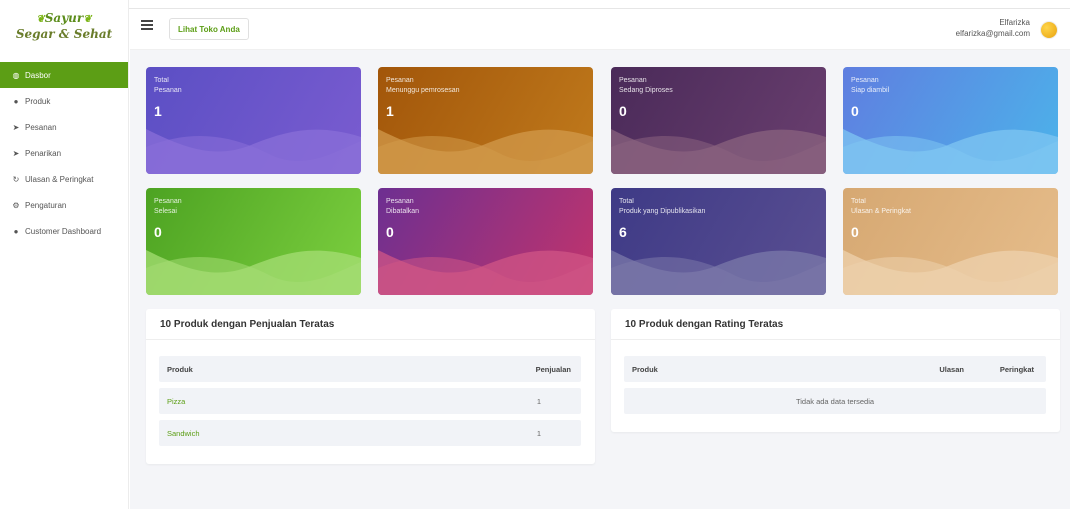 The image size is (1070, 509). I want to click on sidebar-item-penarikan: ➤ Penarikan, so click(64, 153).